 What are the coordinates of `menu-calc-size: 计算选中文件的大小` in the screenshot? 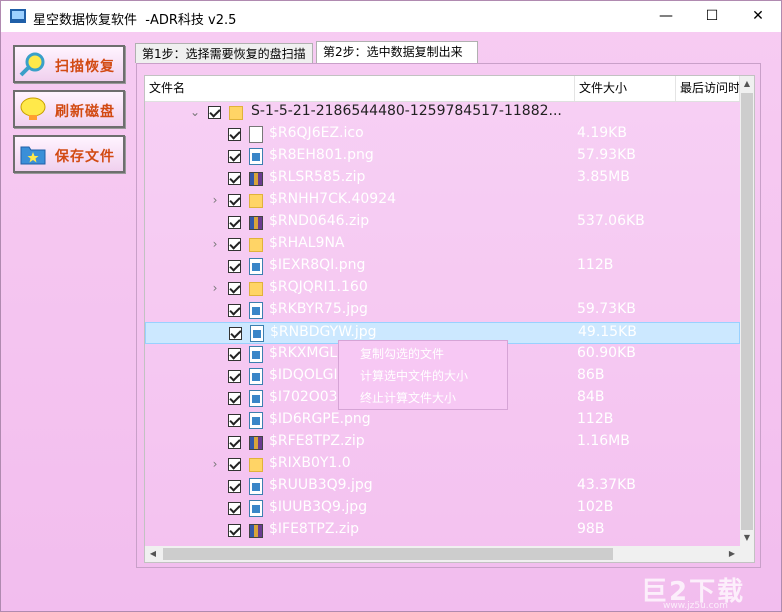 It's located at (414, 376).